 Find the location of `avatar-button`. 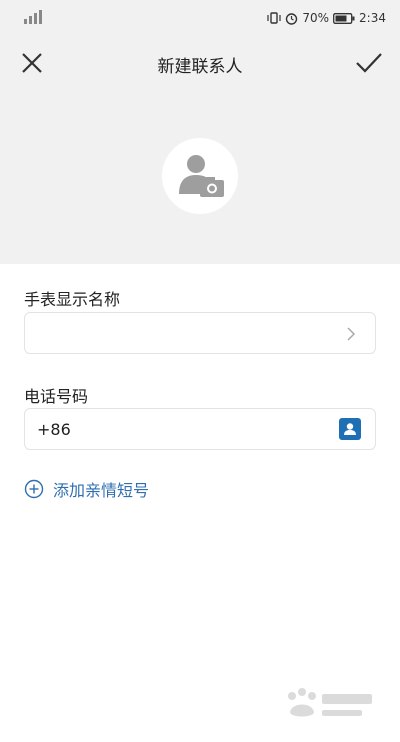

avatar-button is located at coordinates (200, 176).